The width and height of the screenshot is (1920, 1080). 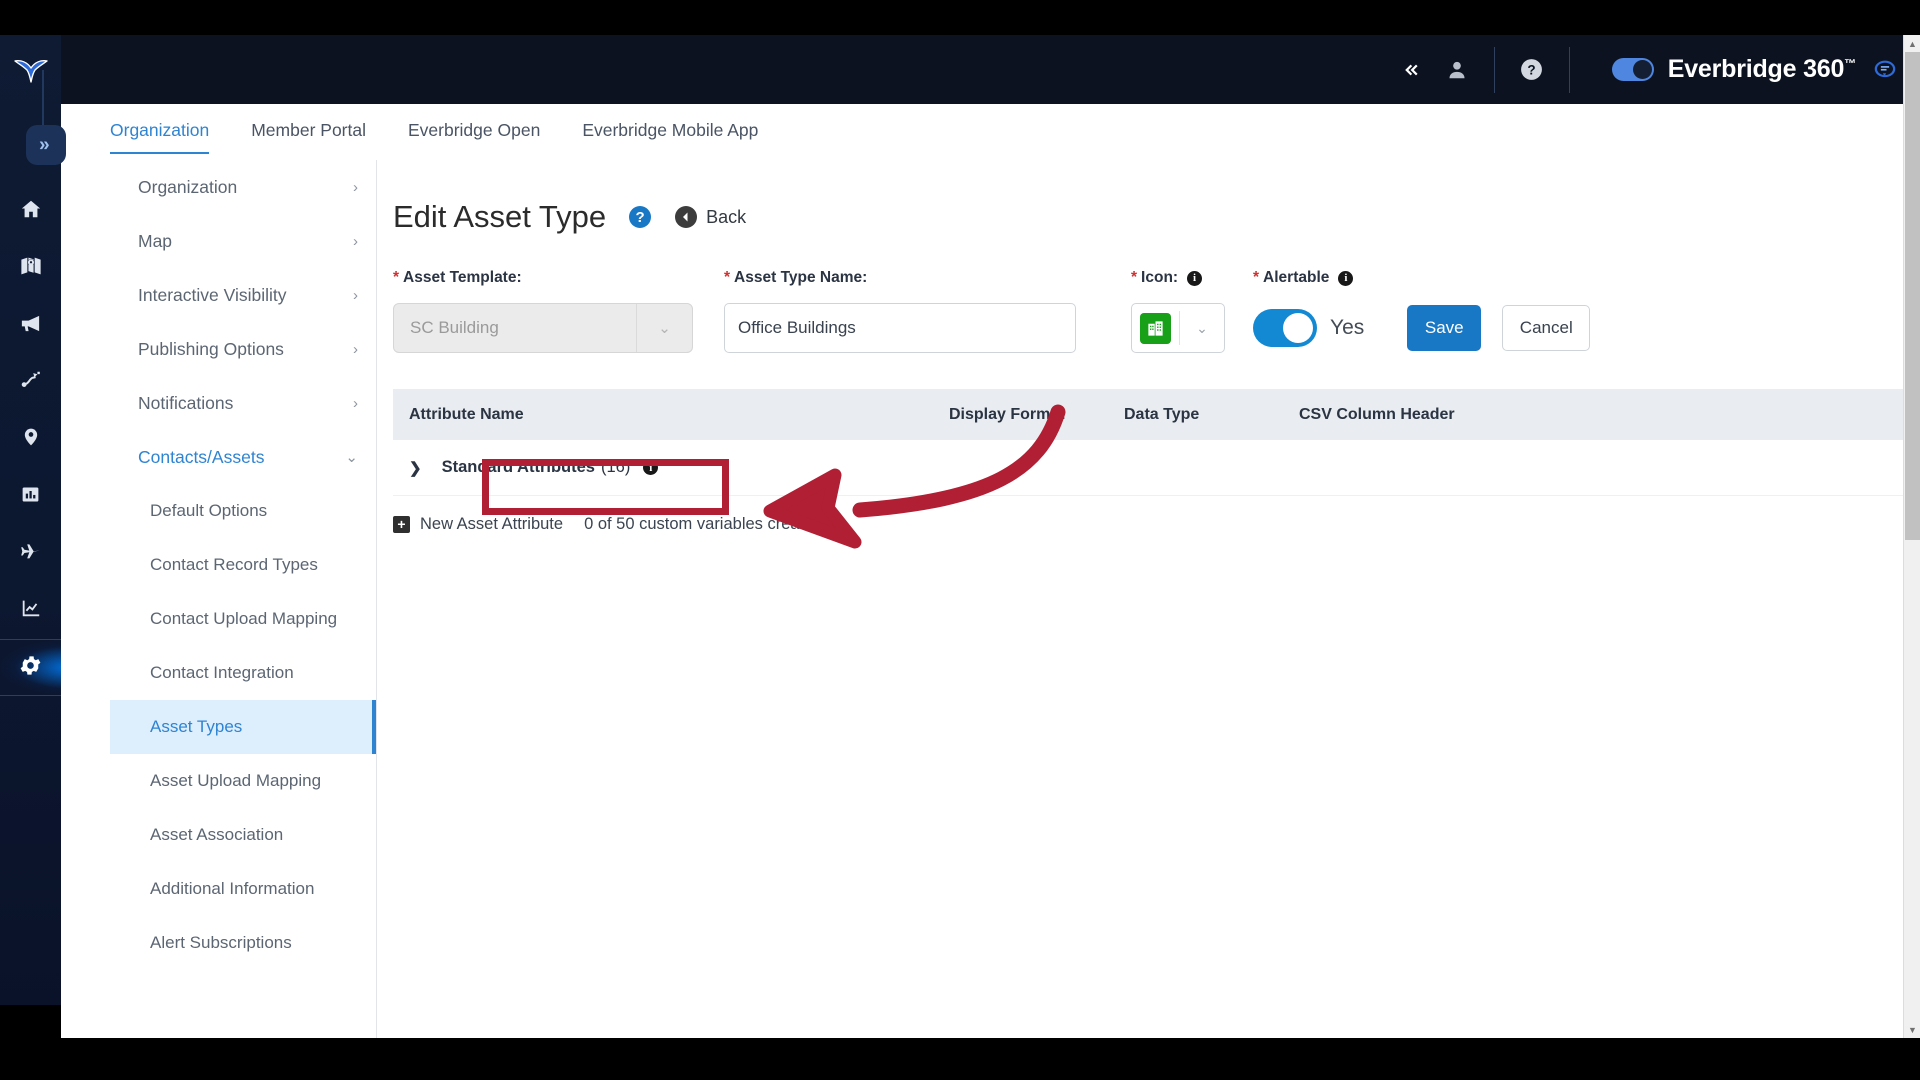 What do you see at coordinates (186, 402) in the screenshot?
I see `submenu-item-notifications-label: Notifications` at bounding box center [186, 402].